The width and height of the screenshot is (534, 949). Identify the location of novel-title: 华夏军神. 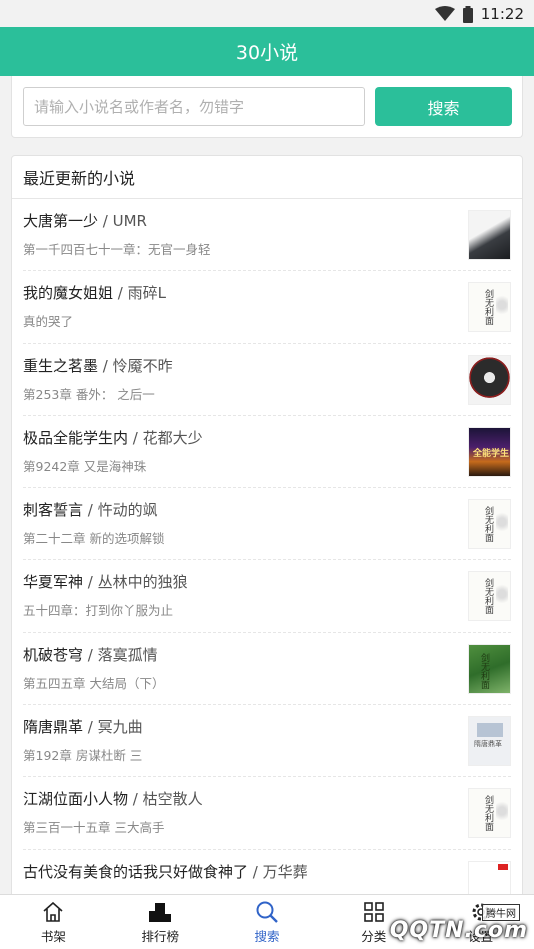
(53, 582).